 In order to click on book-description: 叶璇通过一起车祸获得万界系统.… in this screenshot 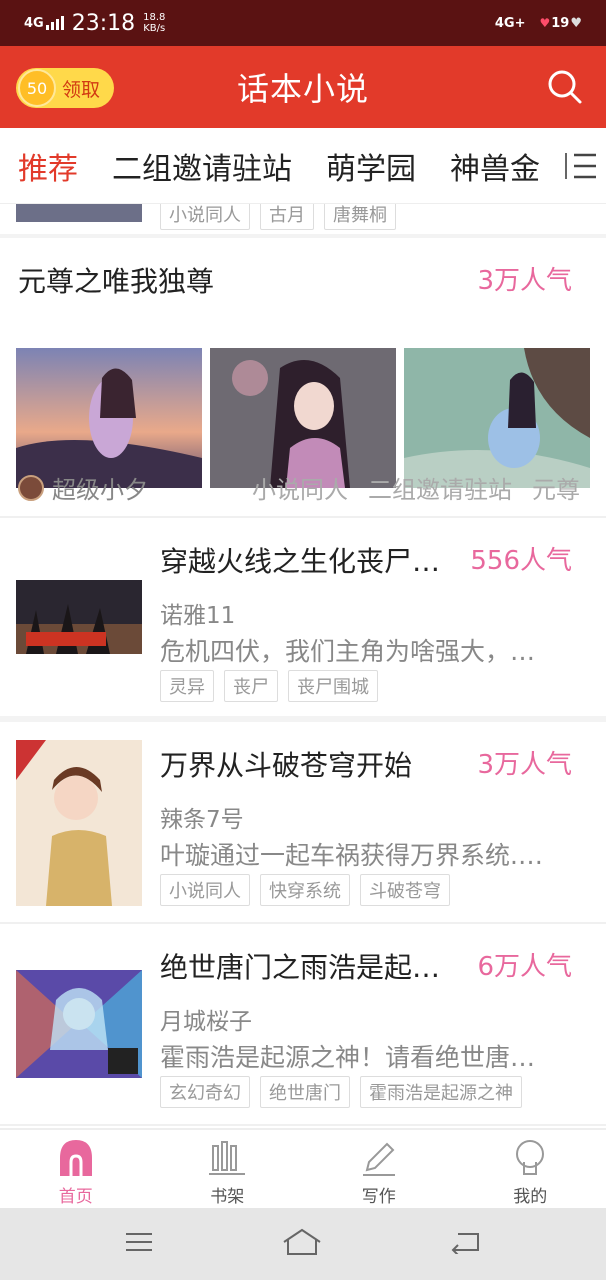, I will do `click(351, 855)`.